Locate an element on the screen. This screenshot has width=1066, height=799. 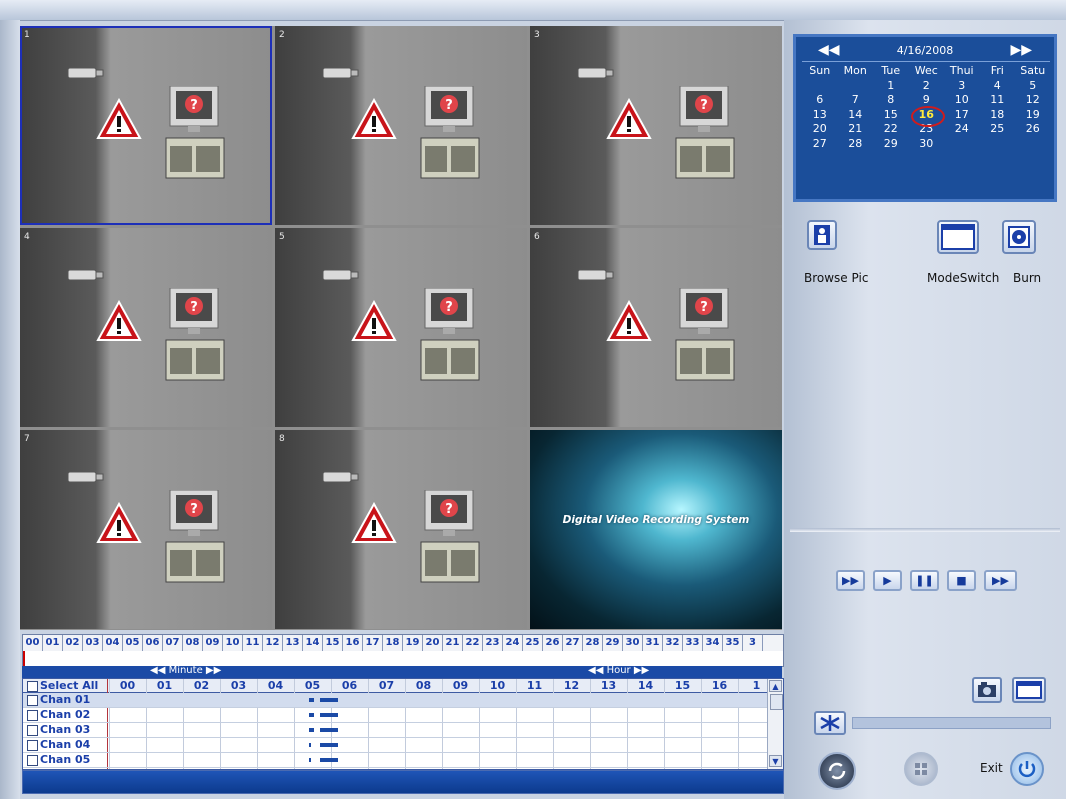
select-all-checkbox: Select All is located at coordinates (62, 685).